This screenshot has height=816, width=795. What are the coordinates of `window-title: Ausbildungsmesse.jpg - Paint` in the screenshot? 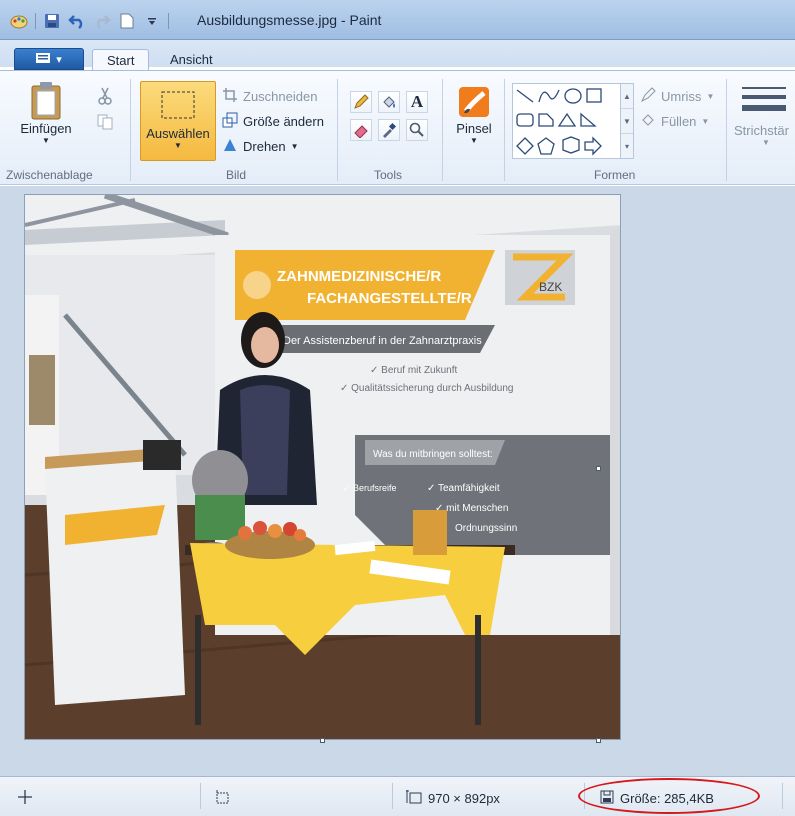 It's located at (289, 20).